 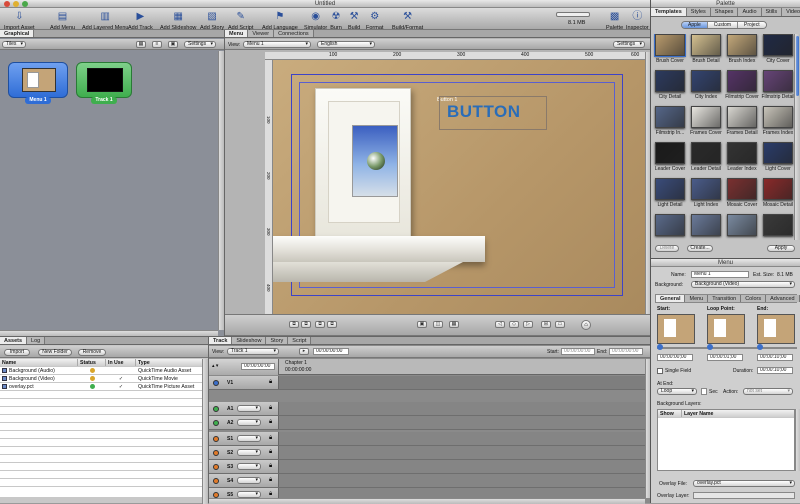 I want to click on template-item: City Index, so click(x=706, y=85).